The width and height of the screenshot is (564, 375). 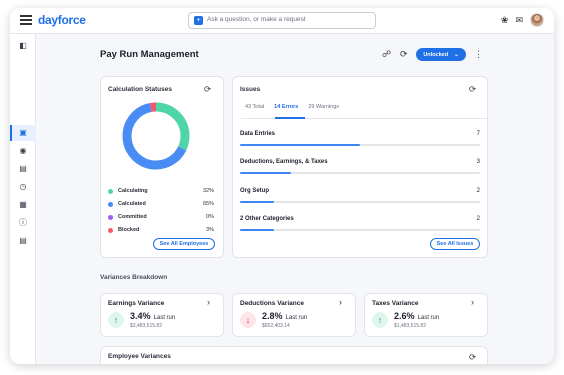 I want to click on search-placeholder: Ask a question, or make a request, so click(x=256, y=19).